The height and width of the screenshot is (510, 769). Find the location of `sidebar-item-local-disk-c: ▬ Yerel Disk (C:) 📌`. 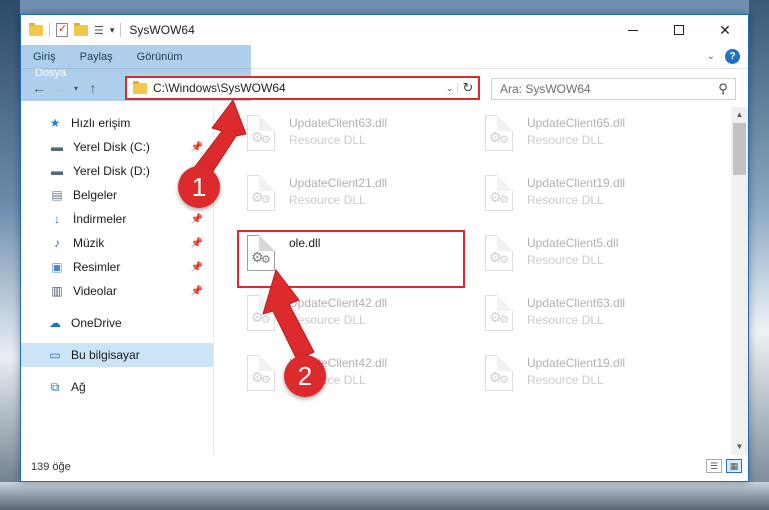

sidebar-item-local-disk-c: ▬ Yerel Disk (C:) 📌 is located at coordinates (117, 147).